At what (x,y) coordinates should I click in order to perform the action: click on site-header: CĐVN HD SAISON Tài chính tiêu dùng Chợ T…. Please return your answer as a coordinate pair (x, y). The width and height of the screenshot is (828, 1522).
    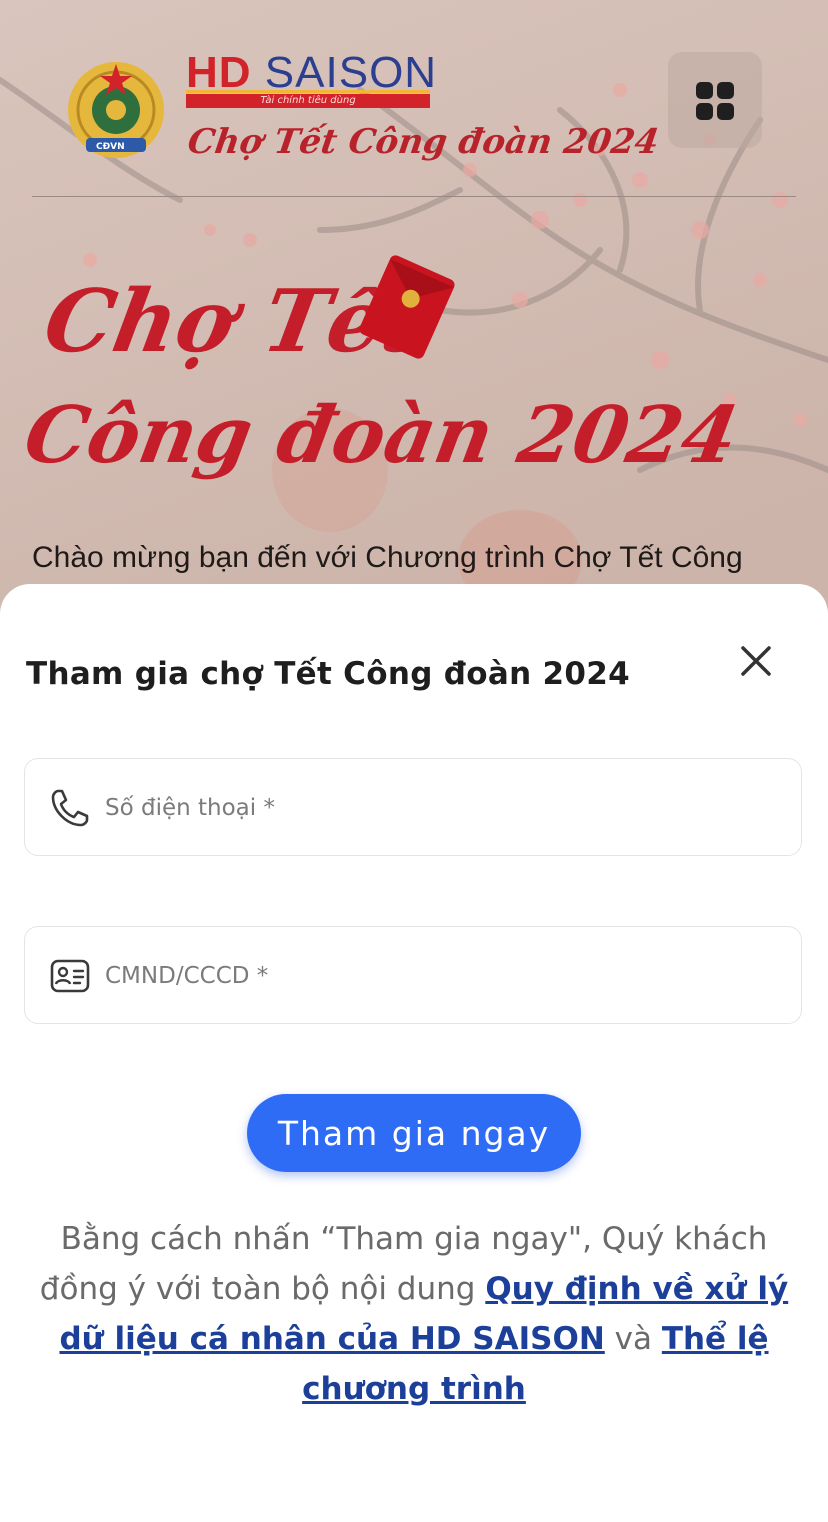
    Looking at the image, I should click on (414, 100).